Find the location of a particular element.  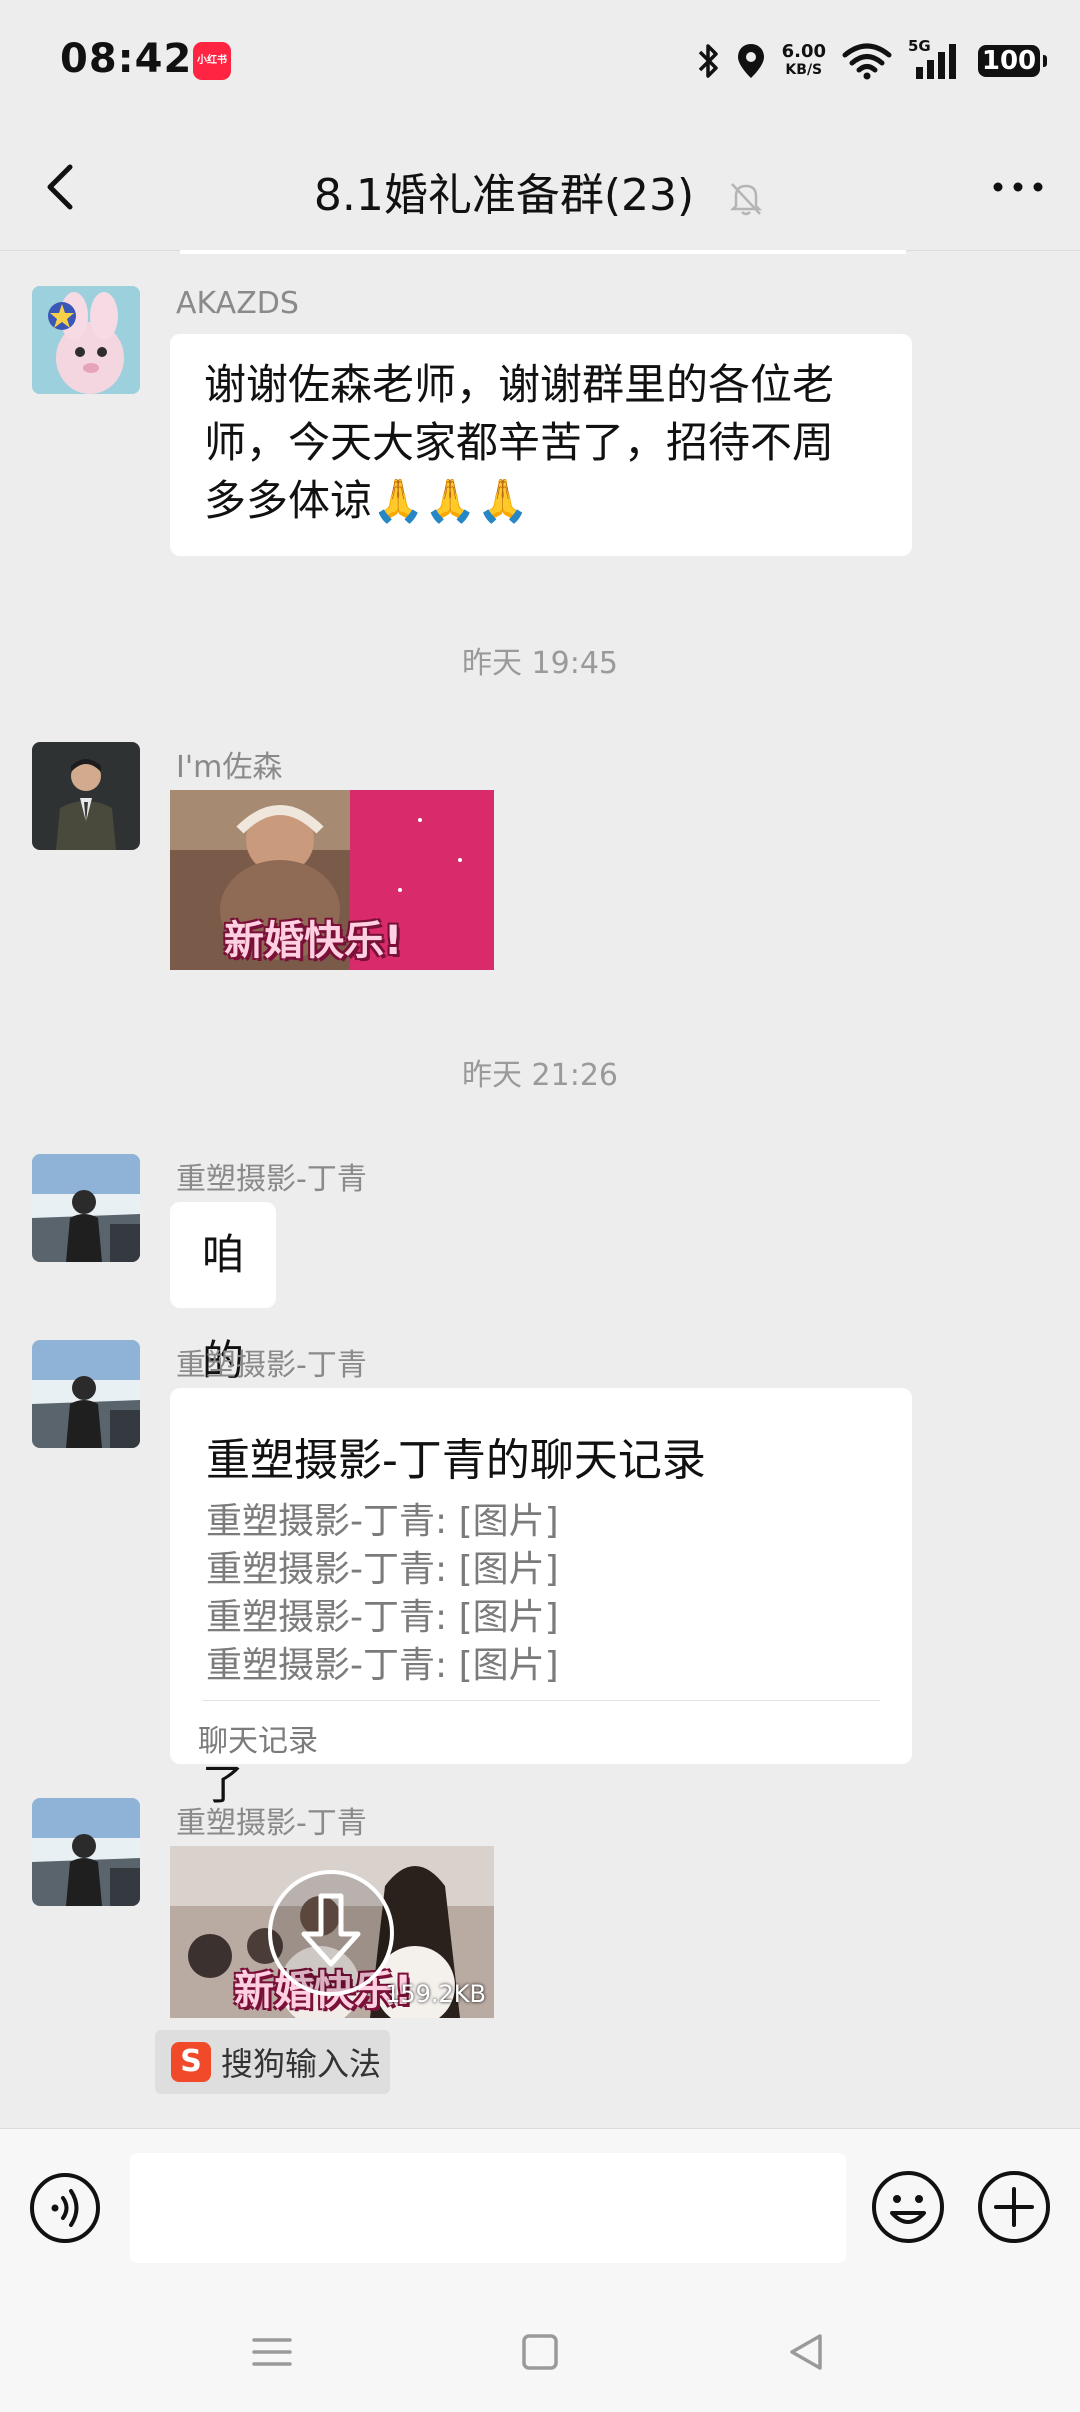

bell-off-icon is located at coordinates (746, 199).